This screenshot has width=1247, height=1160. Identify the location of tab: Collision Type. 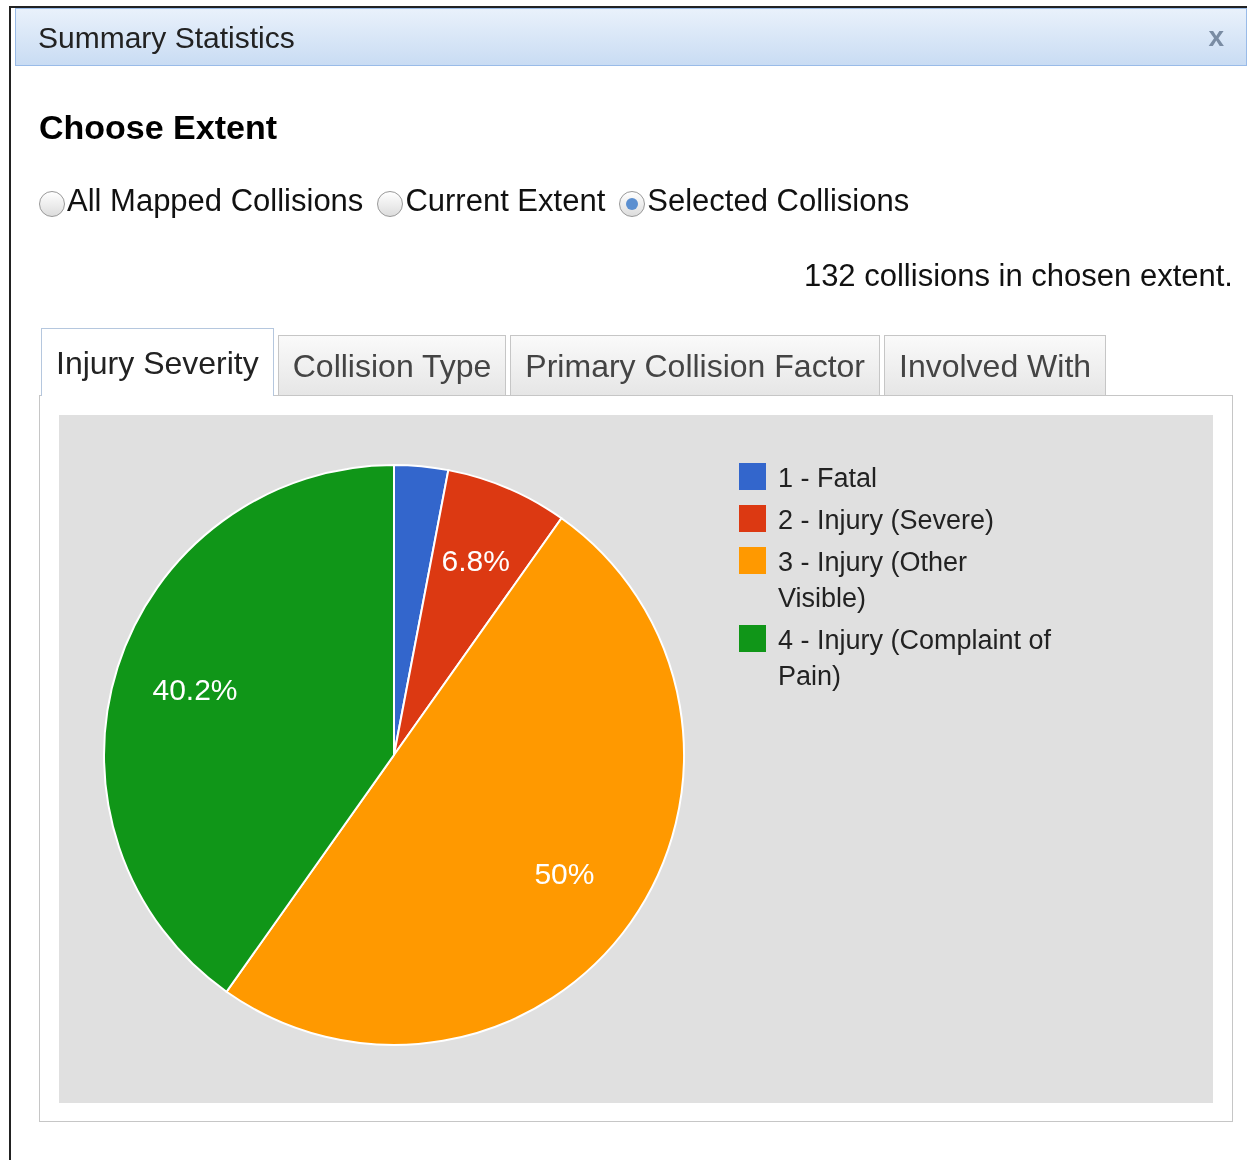
(392, 365).